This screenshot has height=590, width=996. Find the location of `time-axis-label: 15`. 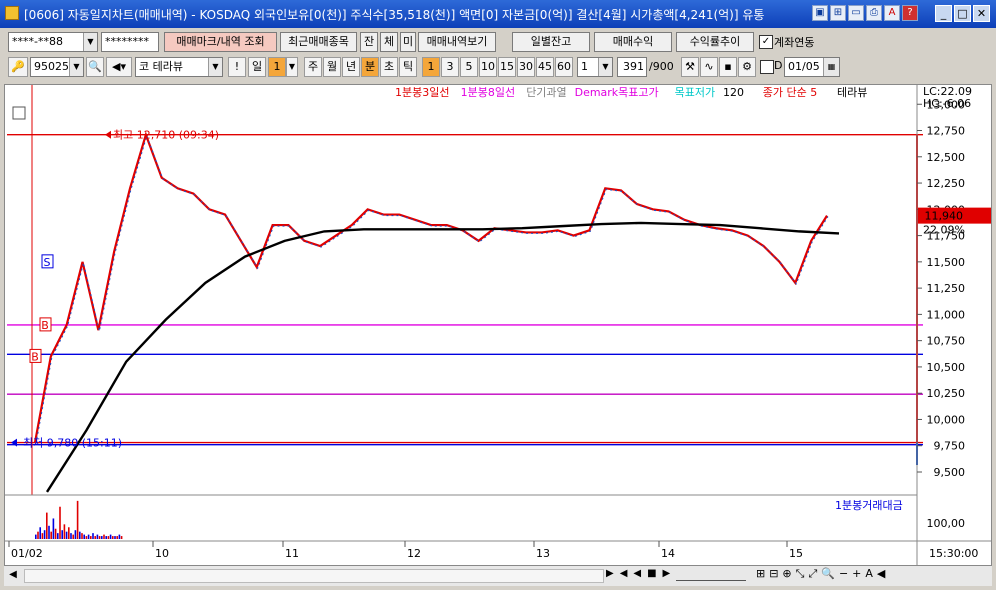

time-axis-label: 15 is located at coordinates (796, 553).